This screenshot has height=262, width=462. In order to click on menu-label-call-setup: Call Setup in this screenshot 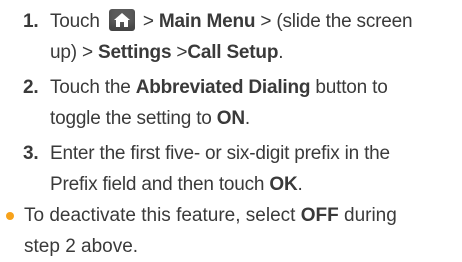, I will do `click(233, 52)`.